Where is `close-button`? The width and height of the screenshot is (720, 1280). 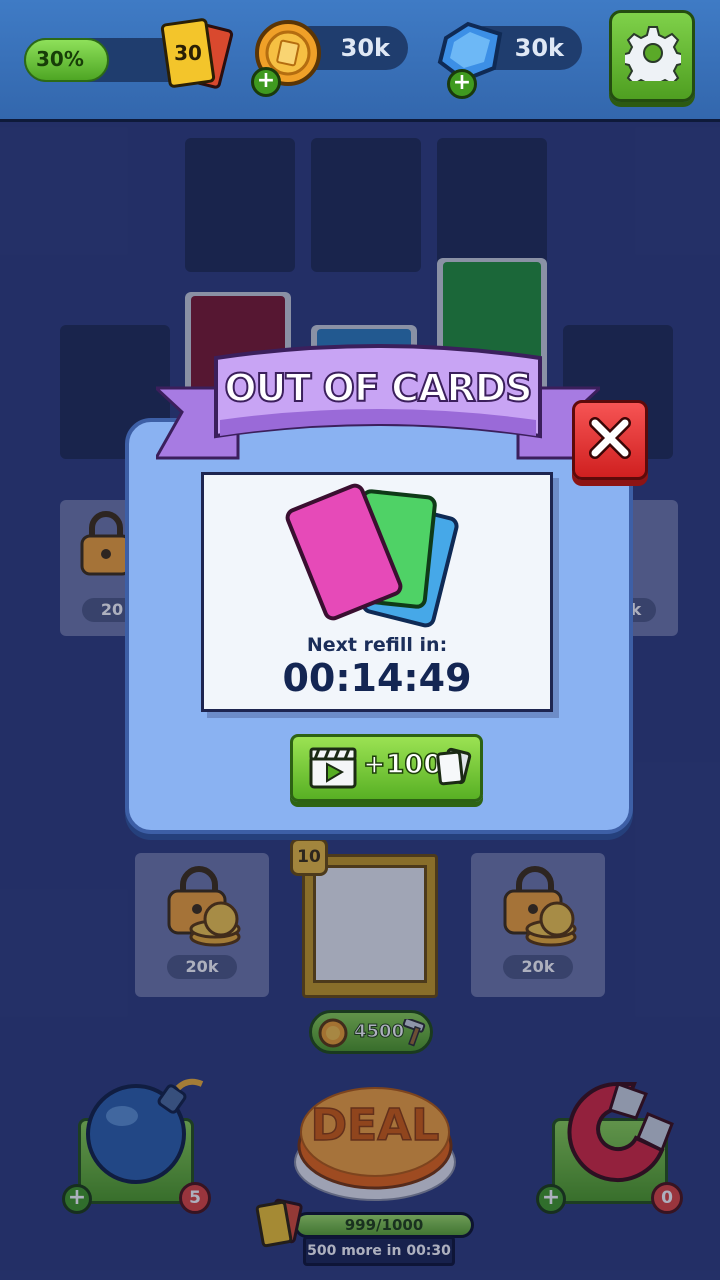 close-button is located at coordinates (610, 440).